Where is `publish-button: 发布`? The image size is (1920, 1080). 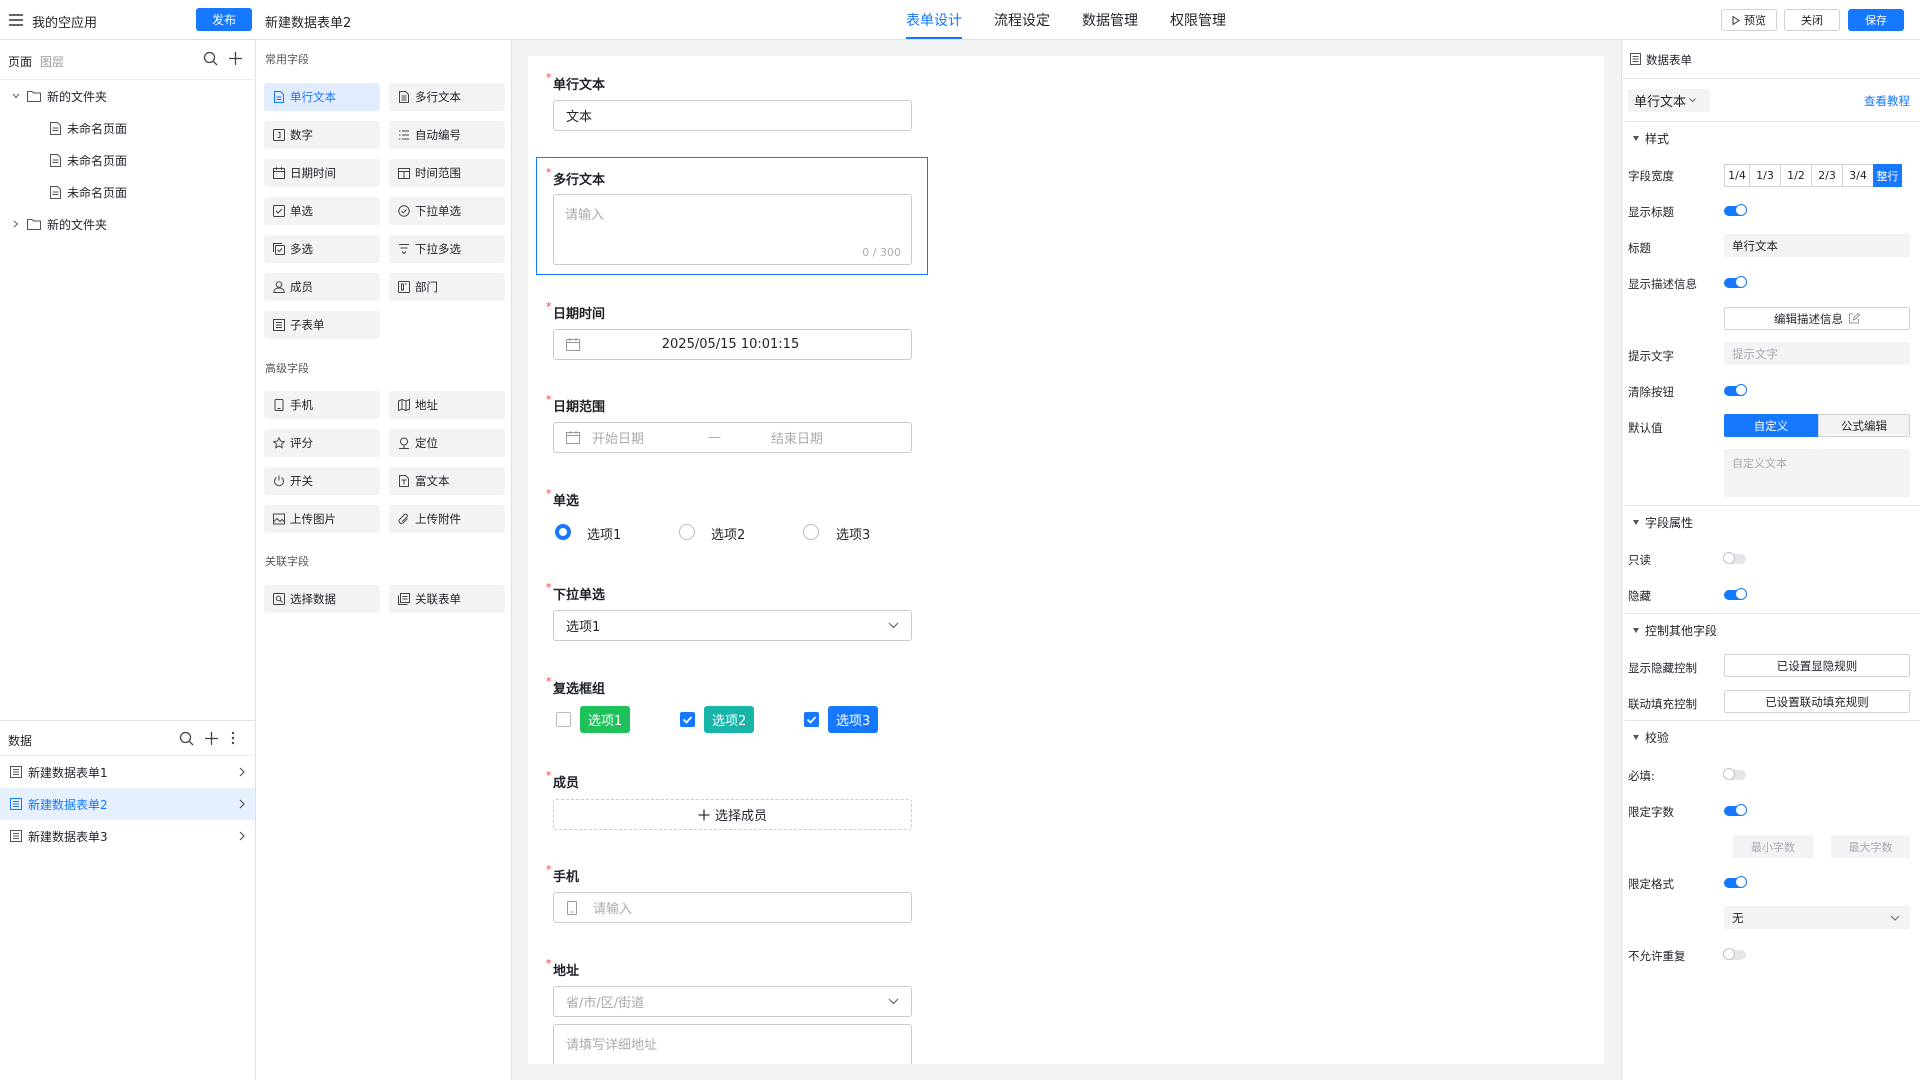 publish-button: 发布 is located at coordinates (224, 19).